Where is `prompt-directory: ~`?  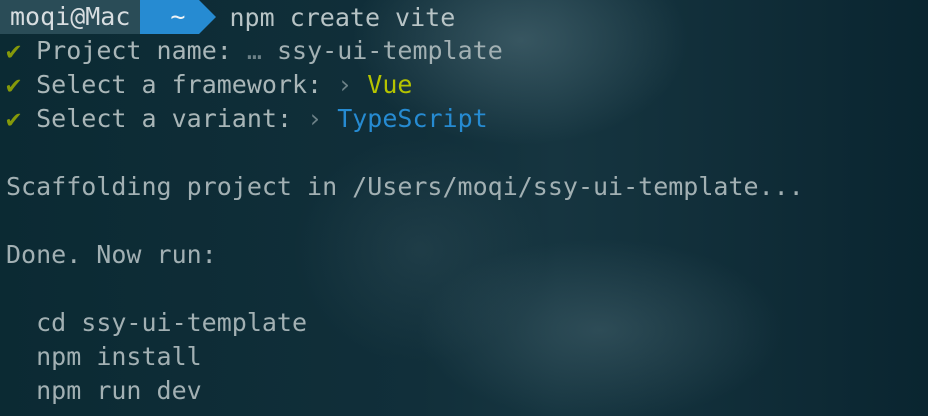
prompt-directory: ~ is located at coordinates (178, 17).